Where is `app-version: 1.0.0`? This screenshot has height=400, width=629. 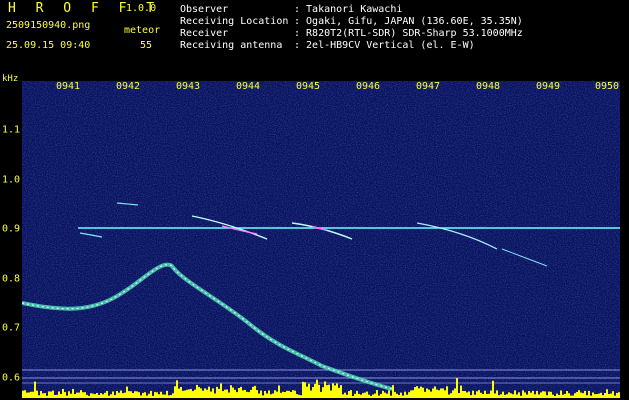 app-version: 1.0.0 is located at coordinates (141, 8).